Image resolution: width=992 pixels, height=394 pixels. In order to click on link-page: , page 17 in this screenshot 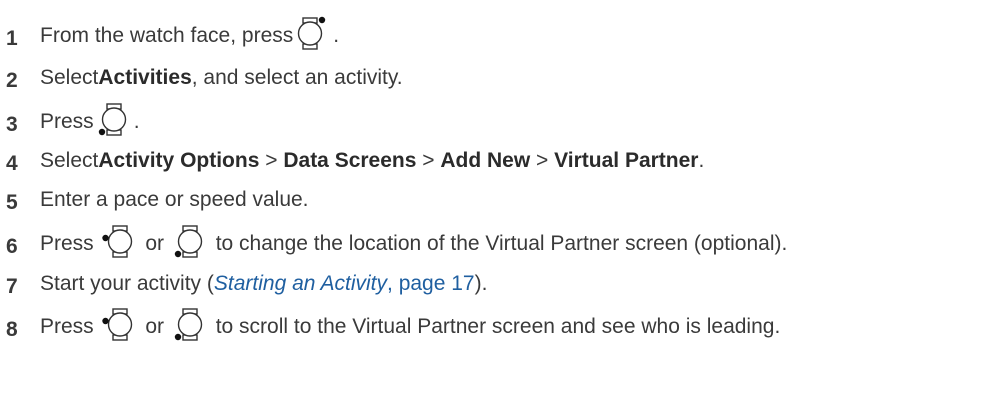, I will do `click(431, 283)`.